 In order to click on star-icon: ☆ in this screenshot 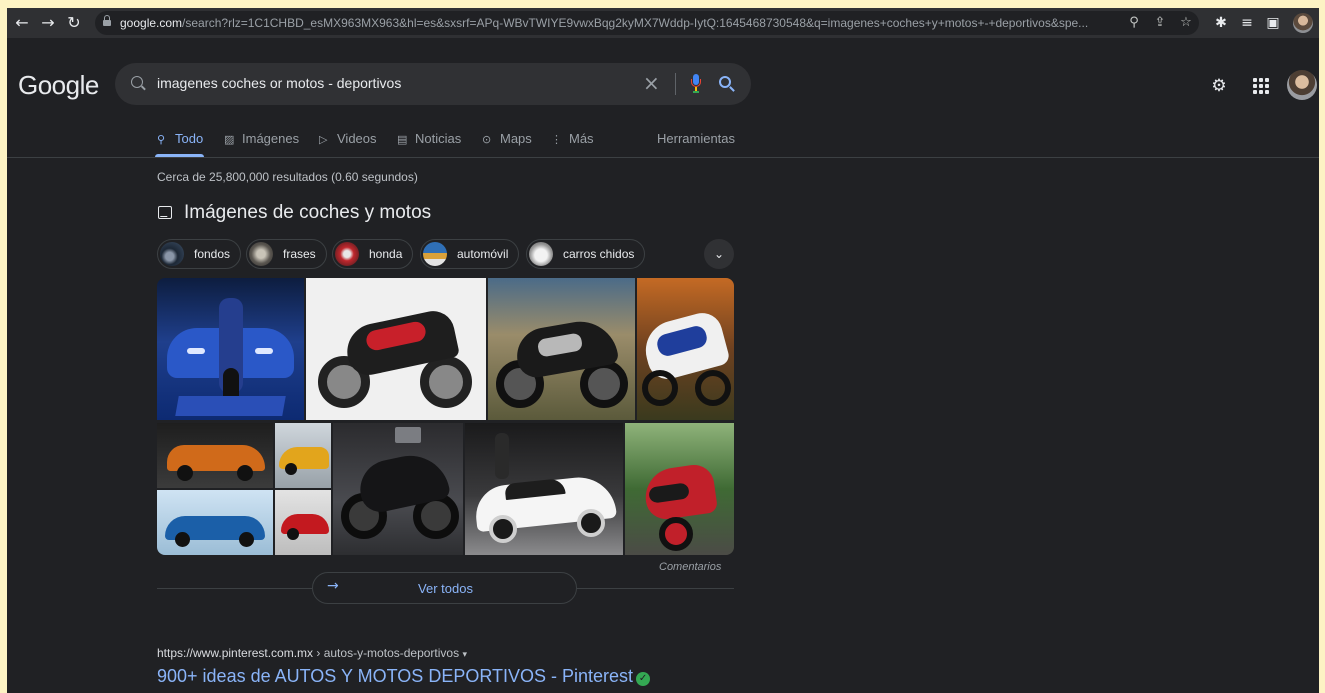, I will do `click(1186, 23)`.